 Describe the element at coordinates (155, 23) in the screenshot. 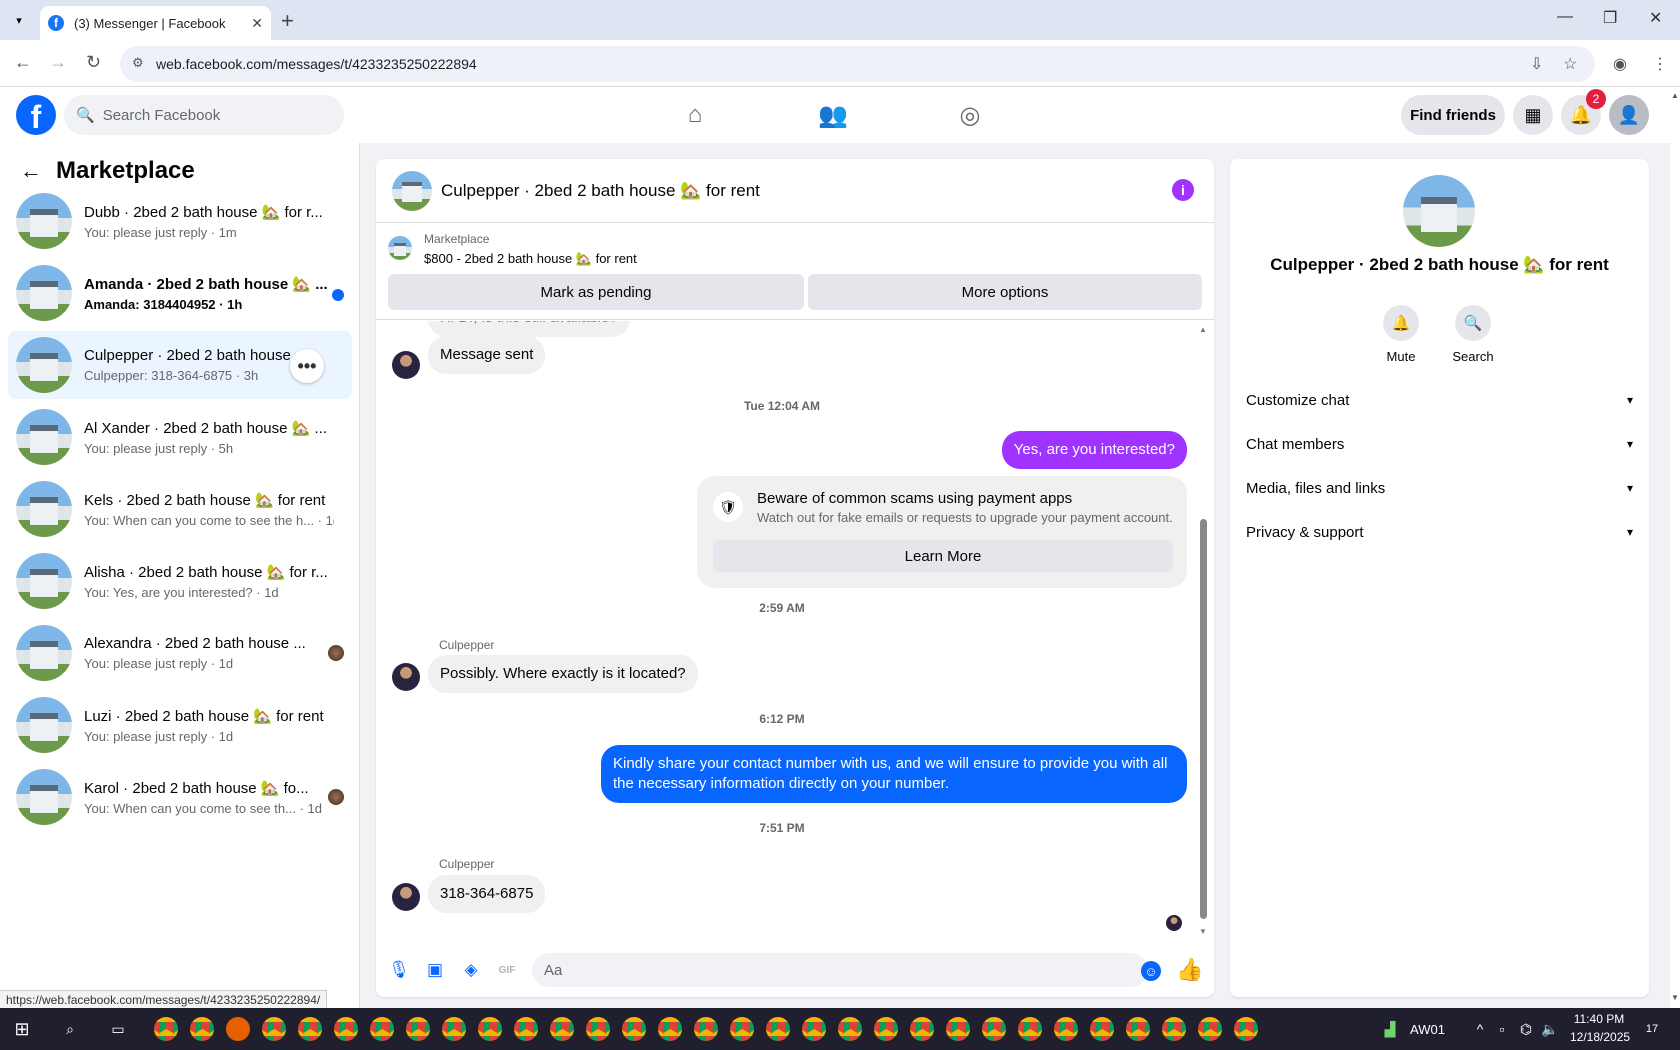

I see `browser-tab: f (3) Messenger | Facebook ✕` at that location.